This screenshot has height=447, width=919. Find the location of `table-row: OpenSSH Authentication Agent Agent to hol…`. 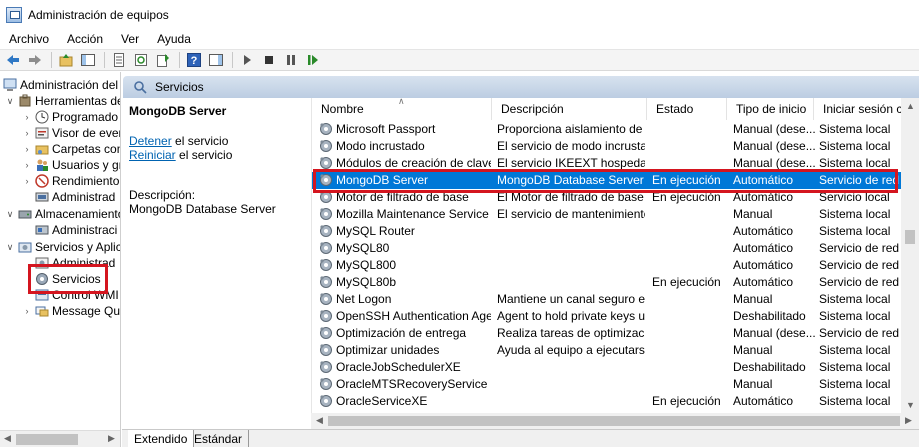

table-row: OpenSSH Authentication Agent Agent to hol… is located at coordinates (612, 316).